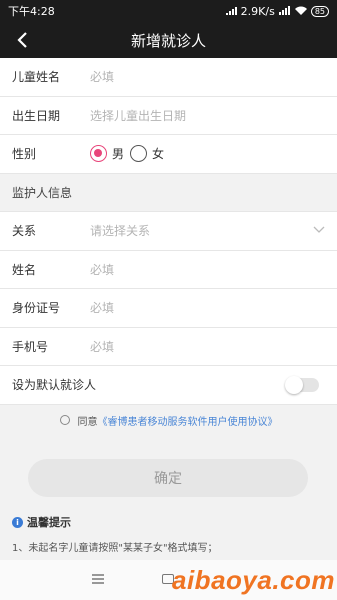 The image size is (337, 600). Describe the element at coordinates (102, 269) in the screenshot. I see `name-input: 必填` at that location.